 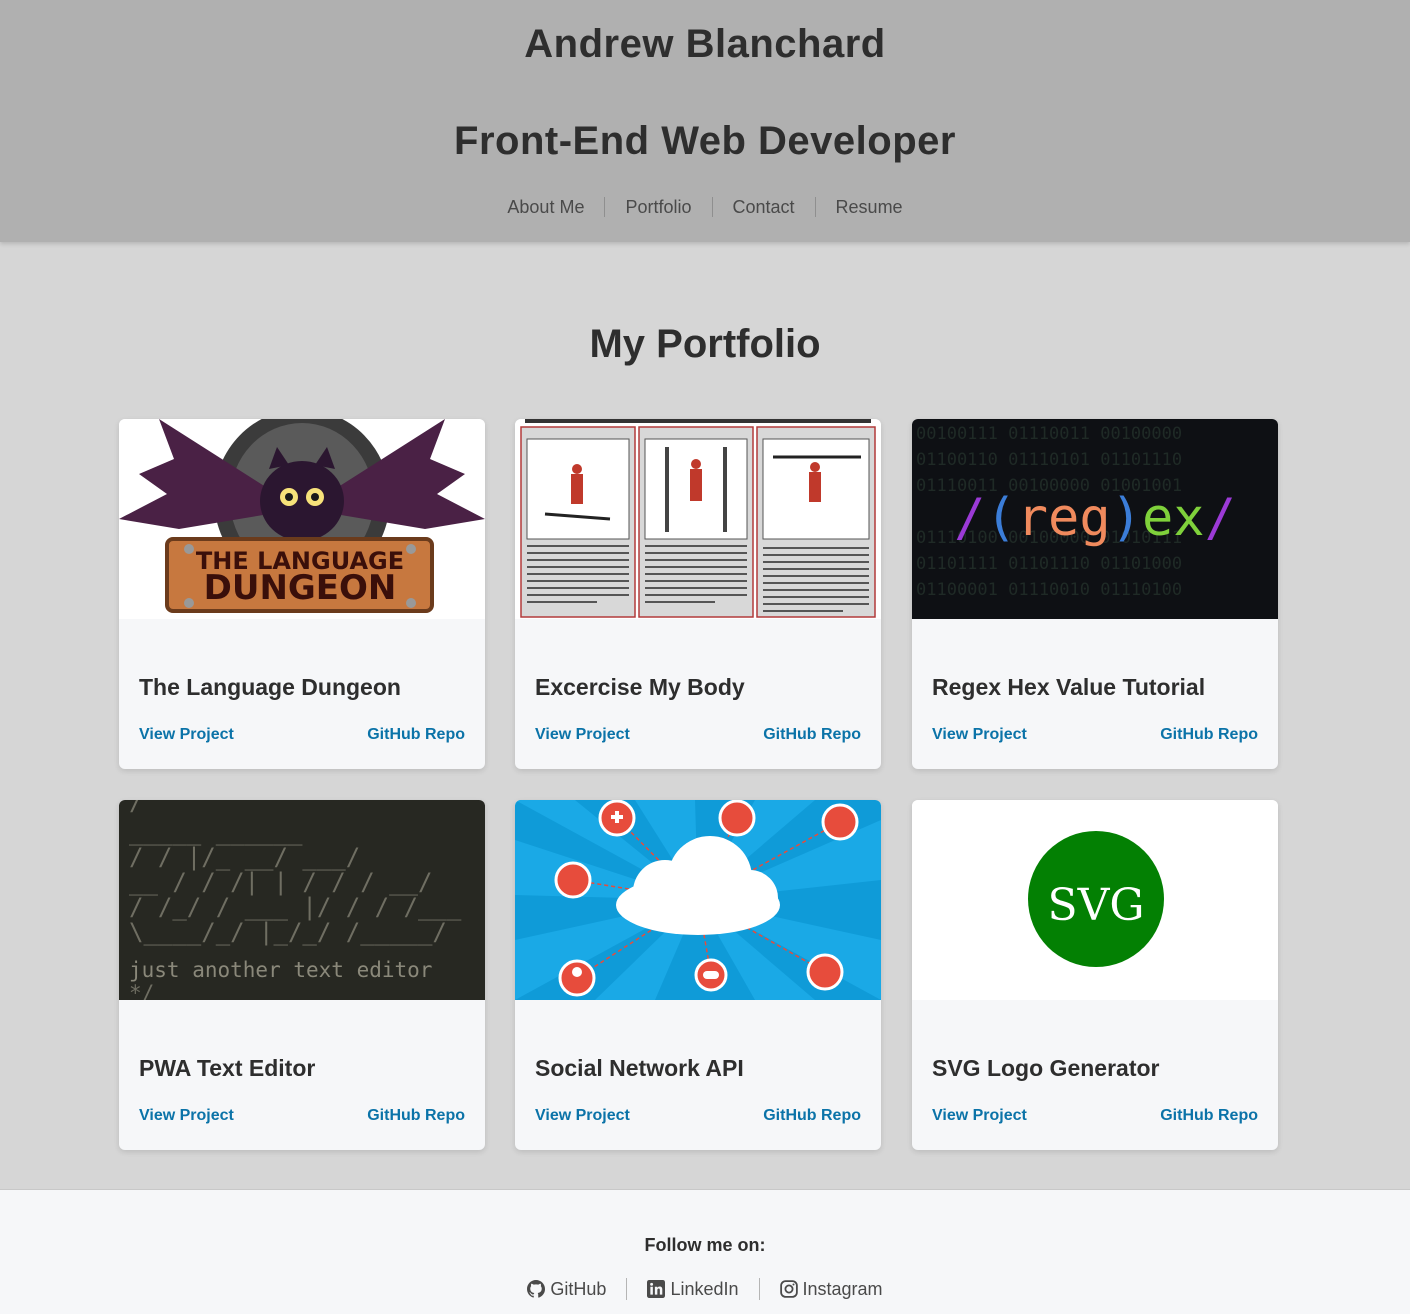 I want to click on project-thumbnail: THE LANGUAGE DUNGEON, so click(x=302, y=519).